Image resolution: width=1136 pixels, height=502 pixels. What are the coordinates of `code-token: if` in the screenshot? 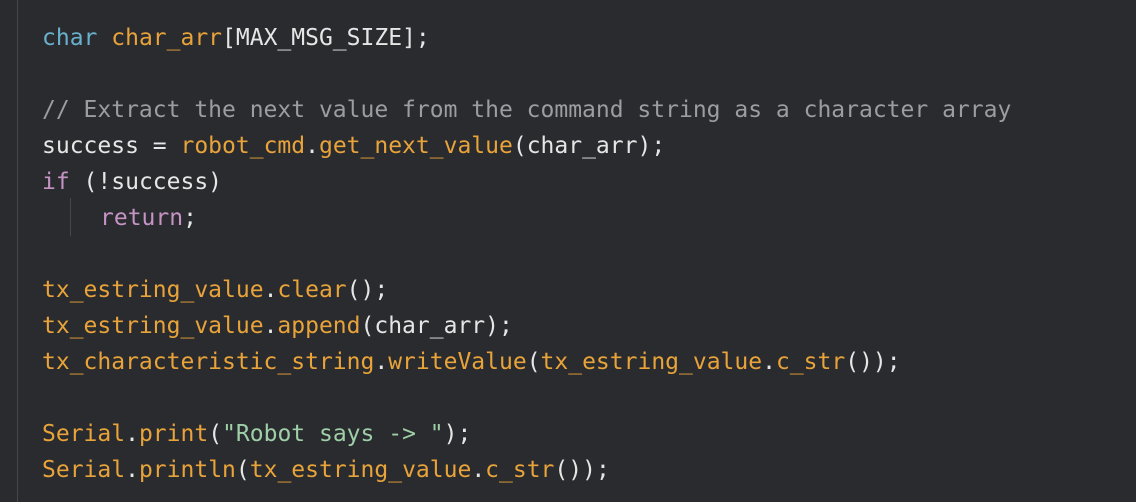 It's located at (56, 182).